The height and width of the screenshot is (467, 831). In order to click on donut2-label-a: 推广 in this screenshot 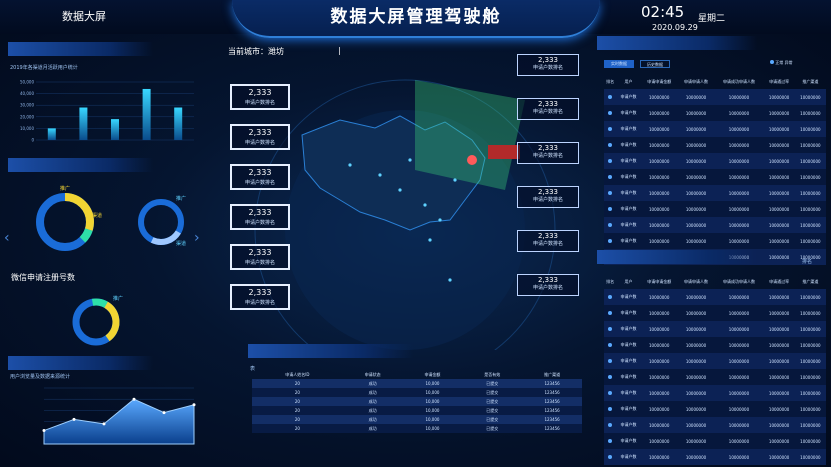, I will do `click(181, 199)`.